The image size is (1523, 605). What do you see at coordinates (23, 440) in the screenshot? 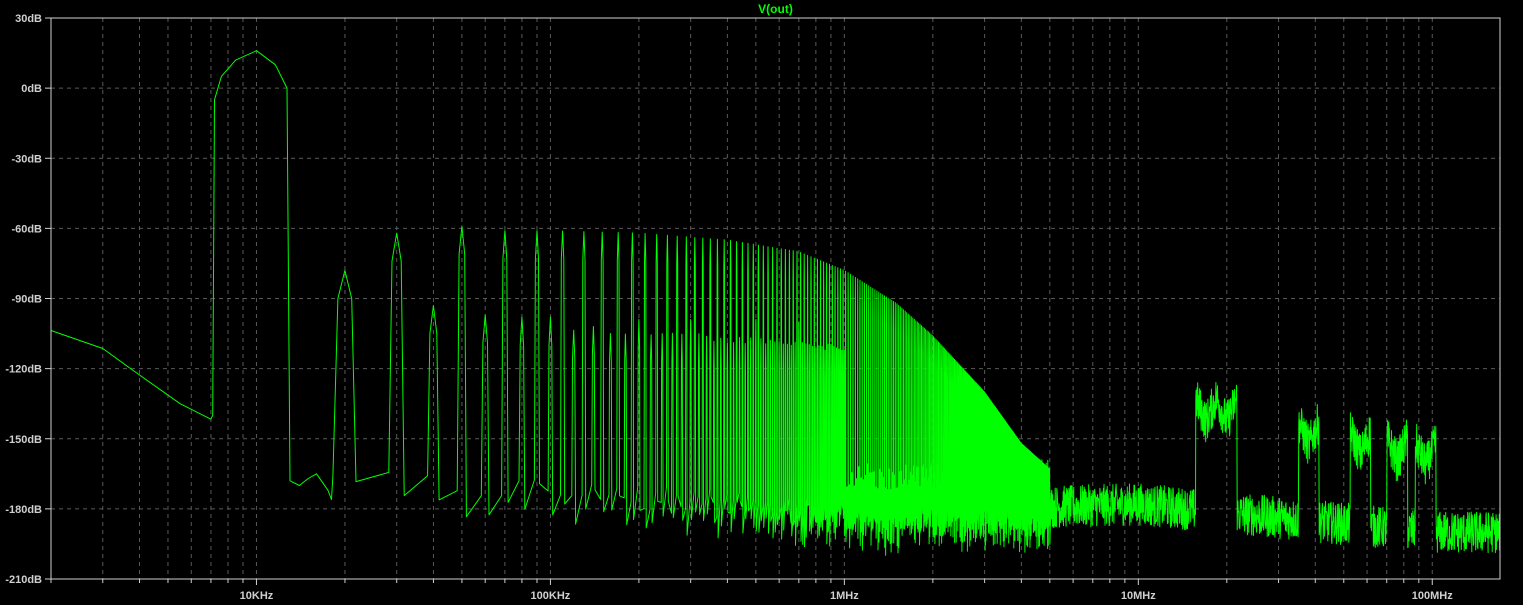
I see `y-tick-label: -150dB` at bounding box center [23, 440].